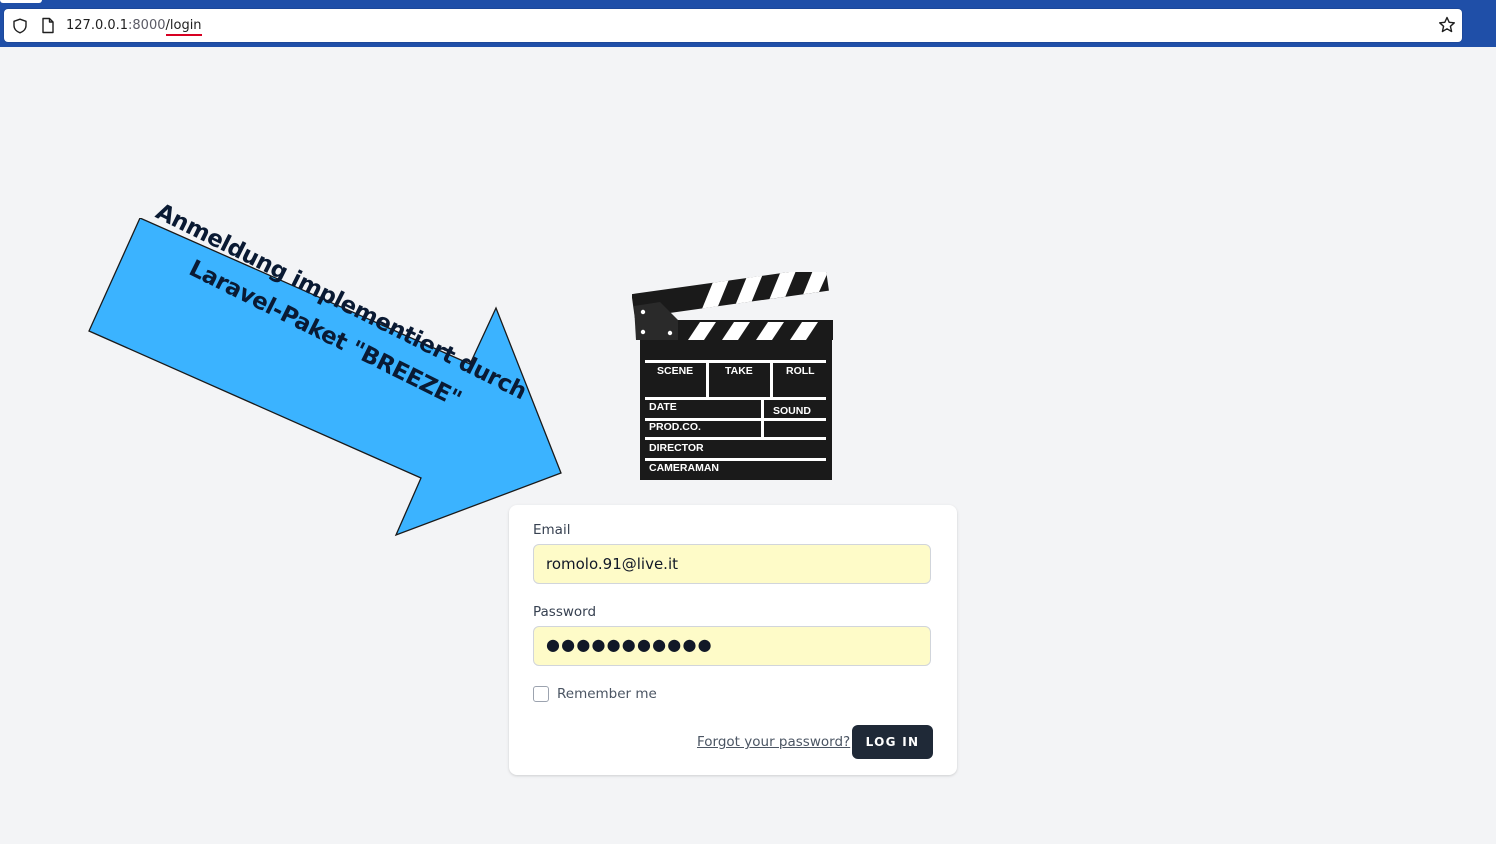 The width and height of the screenshot is (1496, 844). What do you see at coordinates (800, 371) in the screenshot?
I see `clapper-label-roll: ROLL` at bounding box center [800, 371].